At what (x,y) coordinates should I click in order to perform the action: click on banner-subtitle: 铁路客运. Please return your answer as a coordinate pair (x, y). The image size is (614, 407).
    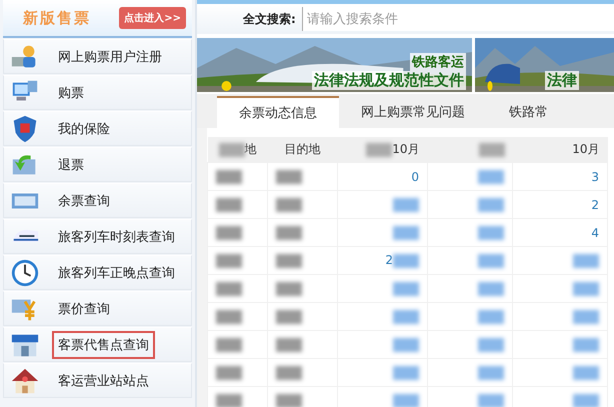
    Looking at the image, I should click on (438, 62).